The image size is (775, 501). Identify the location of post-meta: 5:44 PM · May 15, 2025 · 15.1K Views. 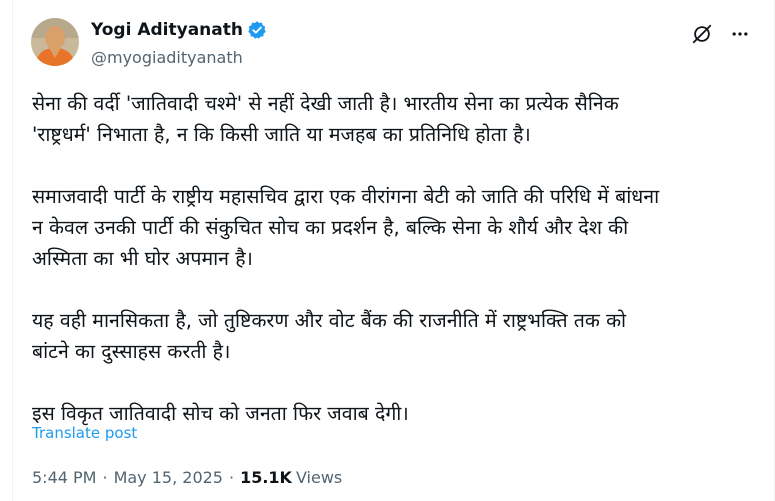
(187, 477).